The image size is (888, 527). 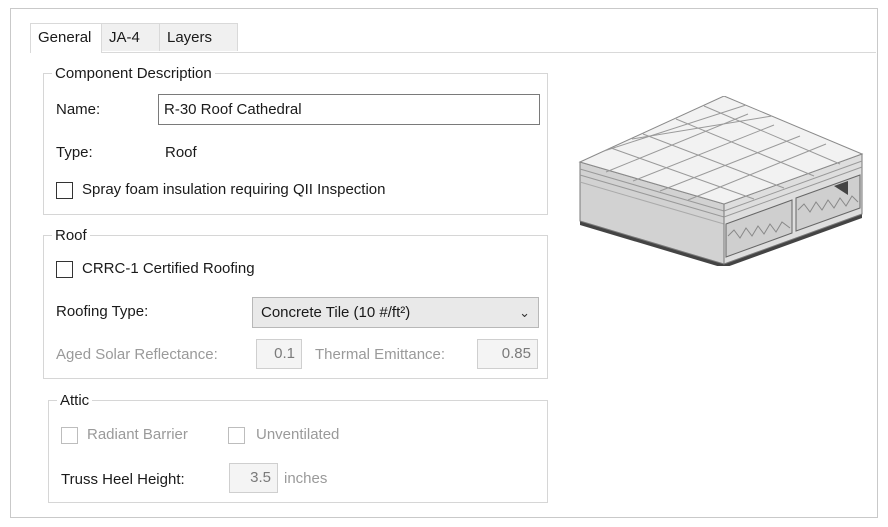 I want to click on roofing-type-label: Roofing Type:, so click(x=102, y=311).